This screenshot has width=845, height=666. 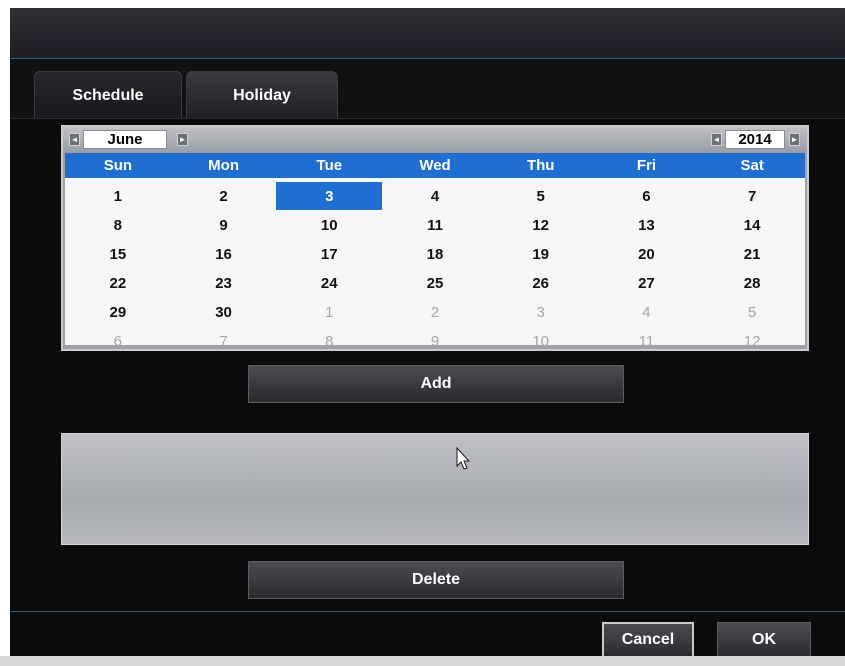 What do you see at coordinates (329, 283) in the screenshot?
I see `day-cell: 24` at bounding box center [329, 283].